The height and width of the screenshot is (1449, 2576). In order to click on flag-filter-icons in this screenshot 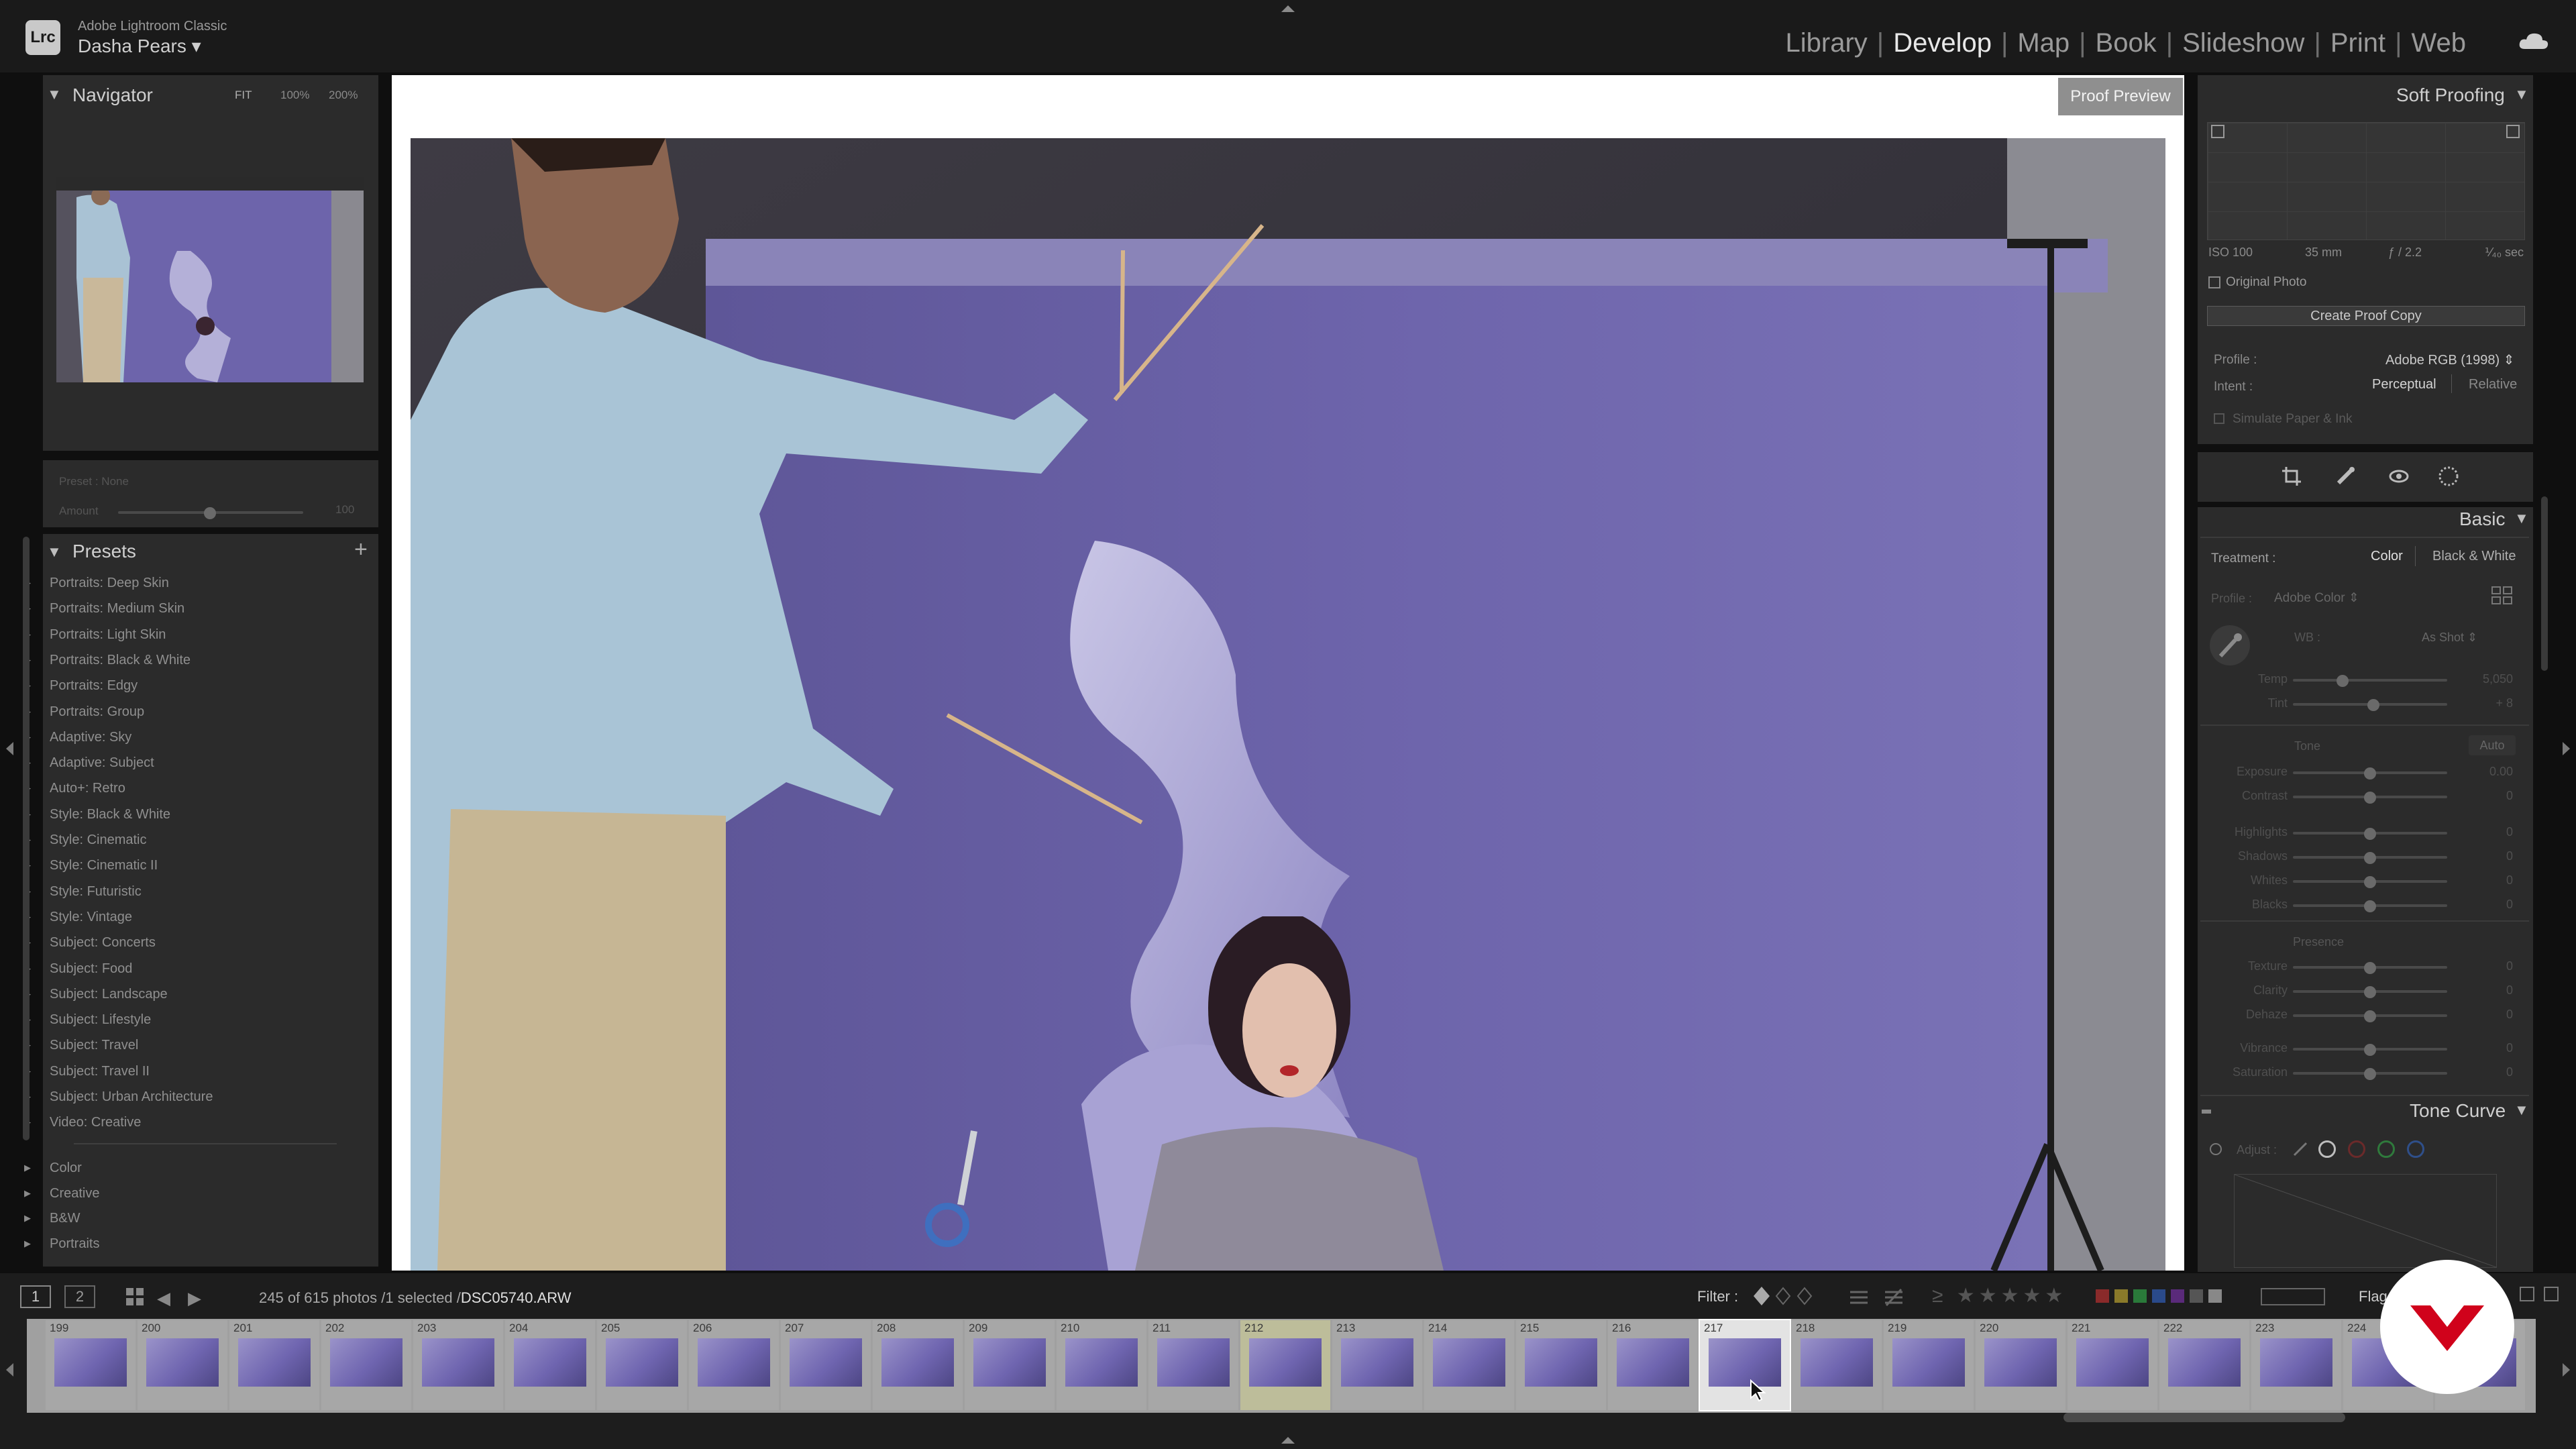, I will do `click(1783, 1296)`.